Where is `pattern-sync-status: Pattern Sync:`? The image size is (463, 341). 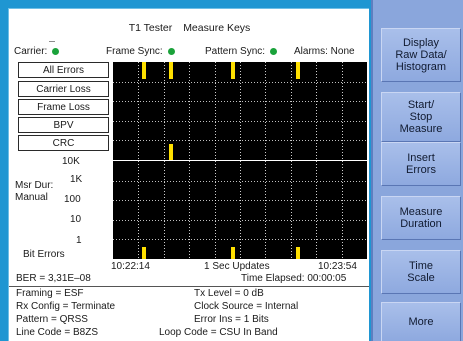 pattern-sync-status: Pattern Sync: is located at coordinates (241, 51).